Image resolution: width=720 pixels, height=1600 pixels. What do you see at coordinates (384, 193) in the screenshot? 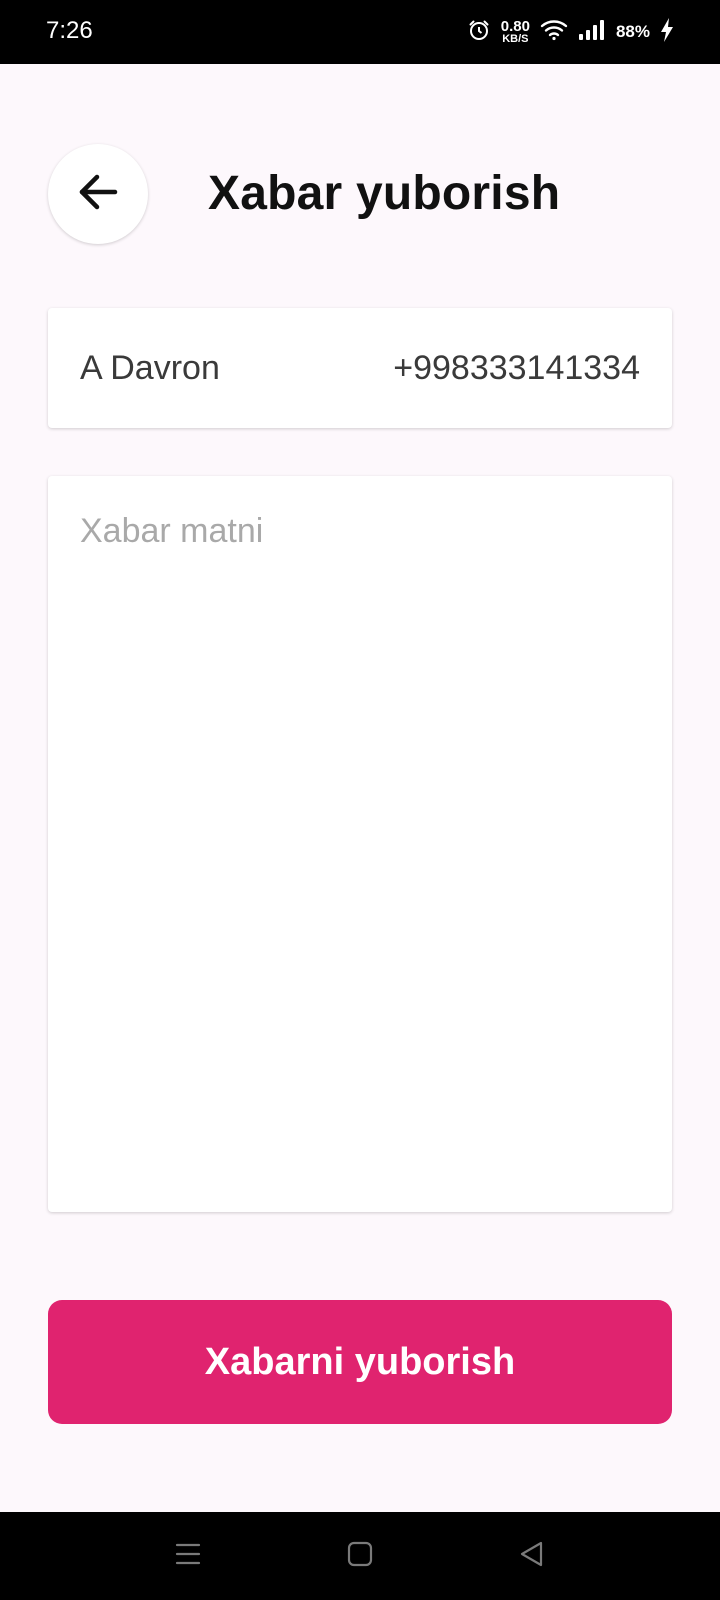
I see `page-title: Xabar yuborish` at bounding box center [384, 193].